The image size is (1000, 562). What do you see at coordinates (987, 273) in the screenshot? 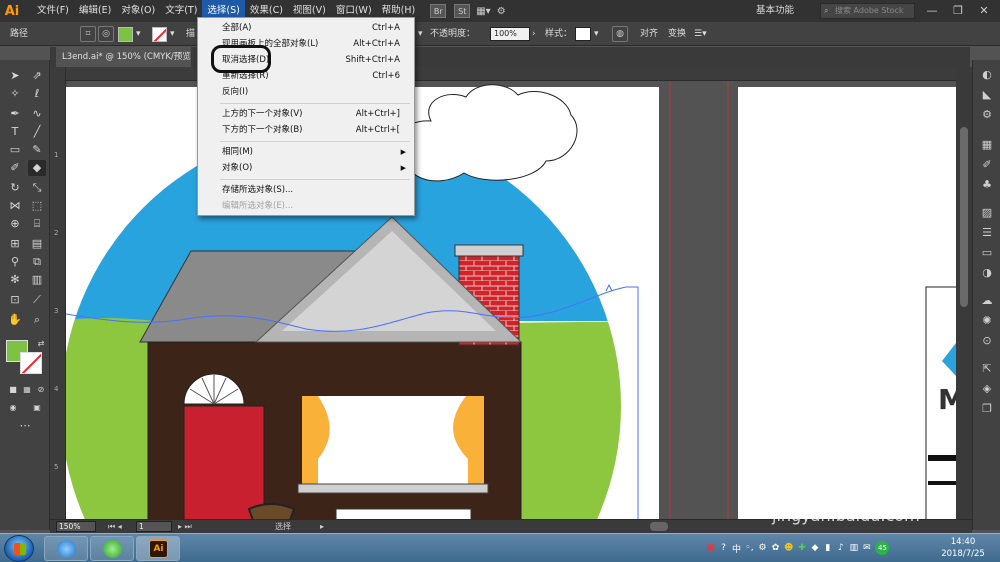
I see `transparency-icon: ◑` at bounding box center [987, 273].